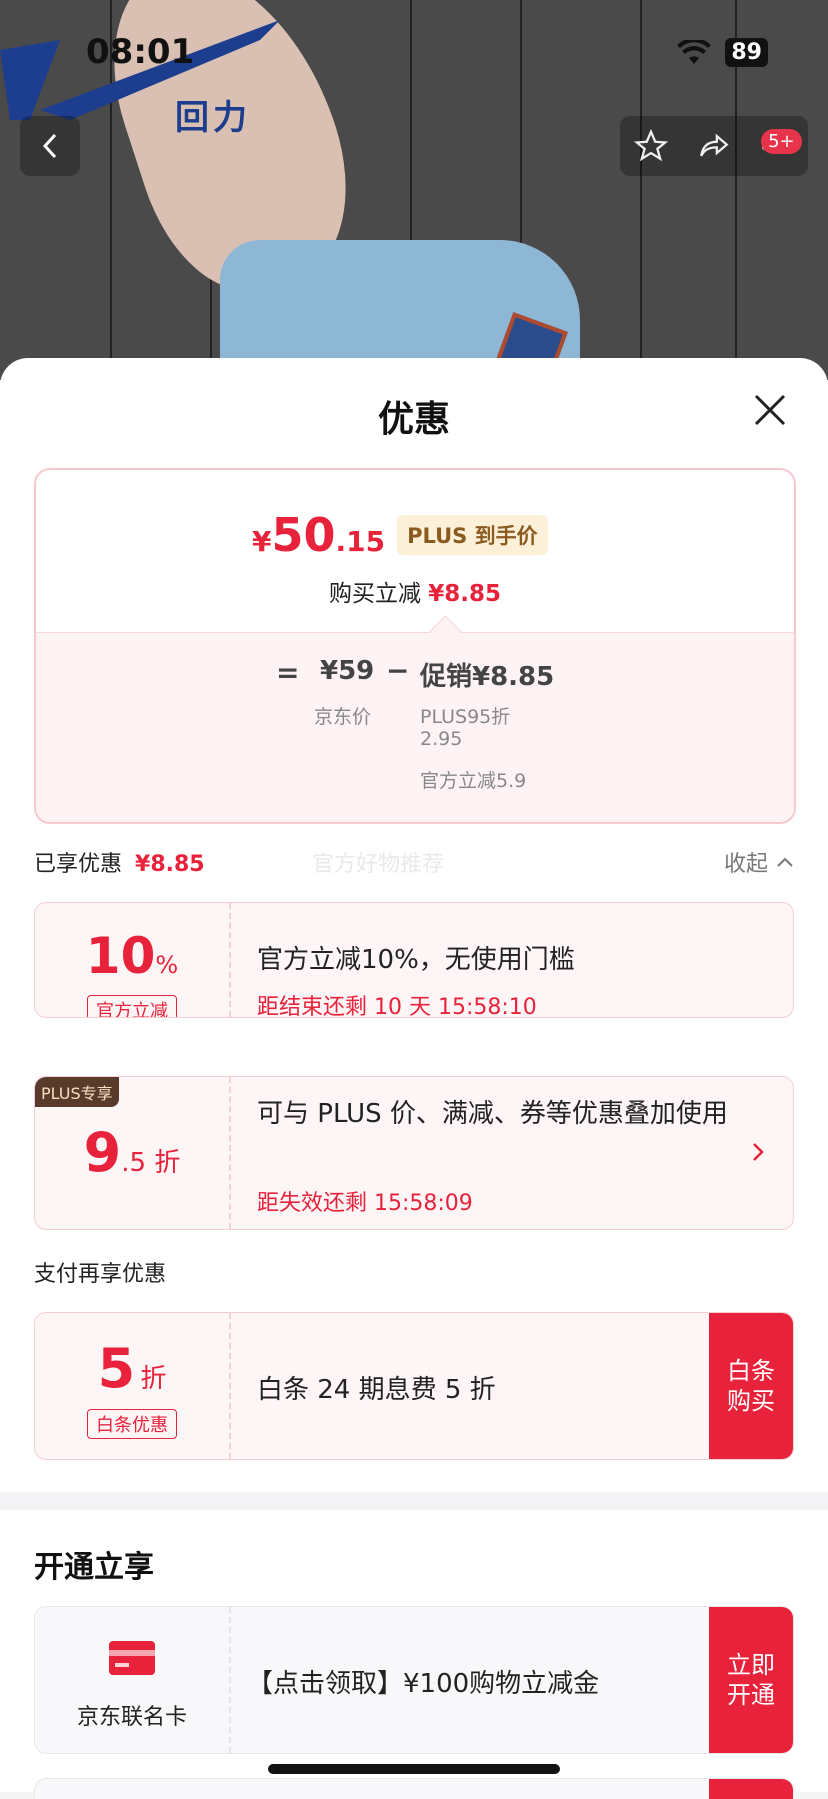 This screenshot has width=828, height=1799. What do you see at coordinates (423, 1684) in the screenshot?
I see `card-offer-title: 【点击领取】¥100购物立减金` at bounding box center [423, 1684].